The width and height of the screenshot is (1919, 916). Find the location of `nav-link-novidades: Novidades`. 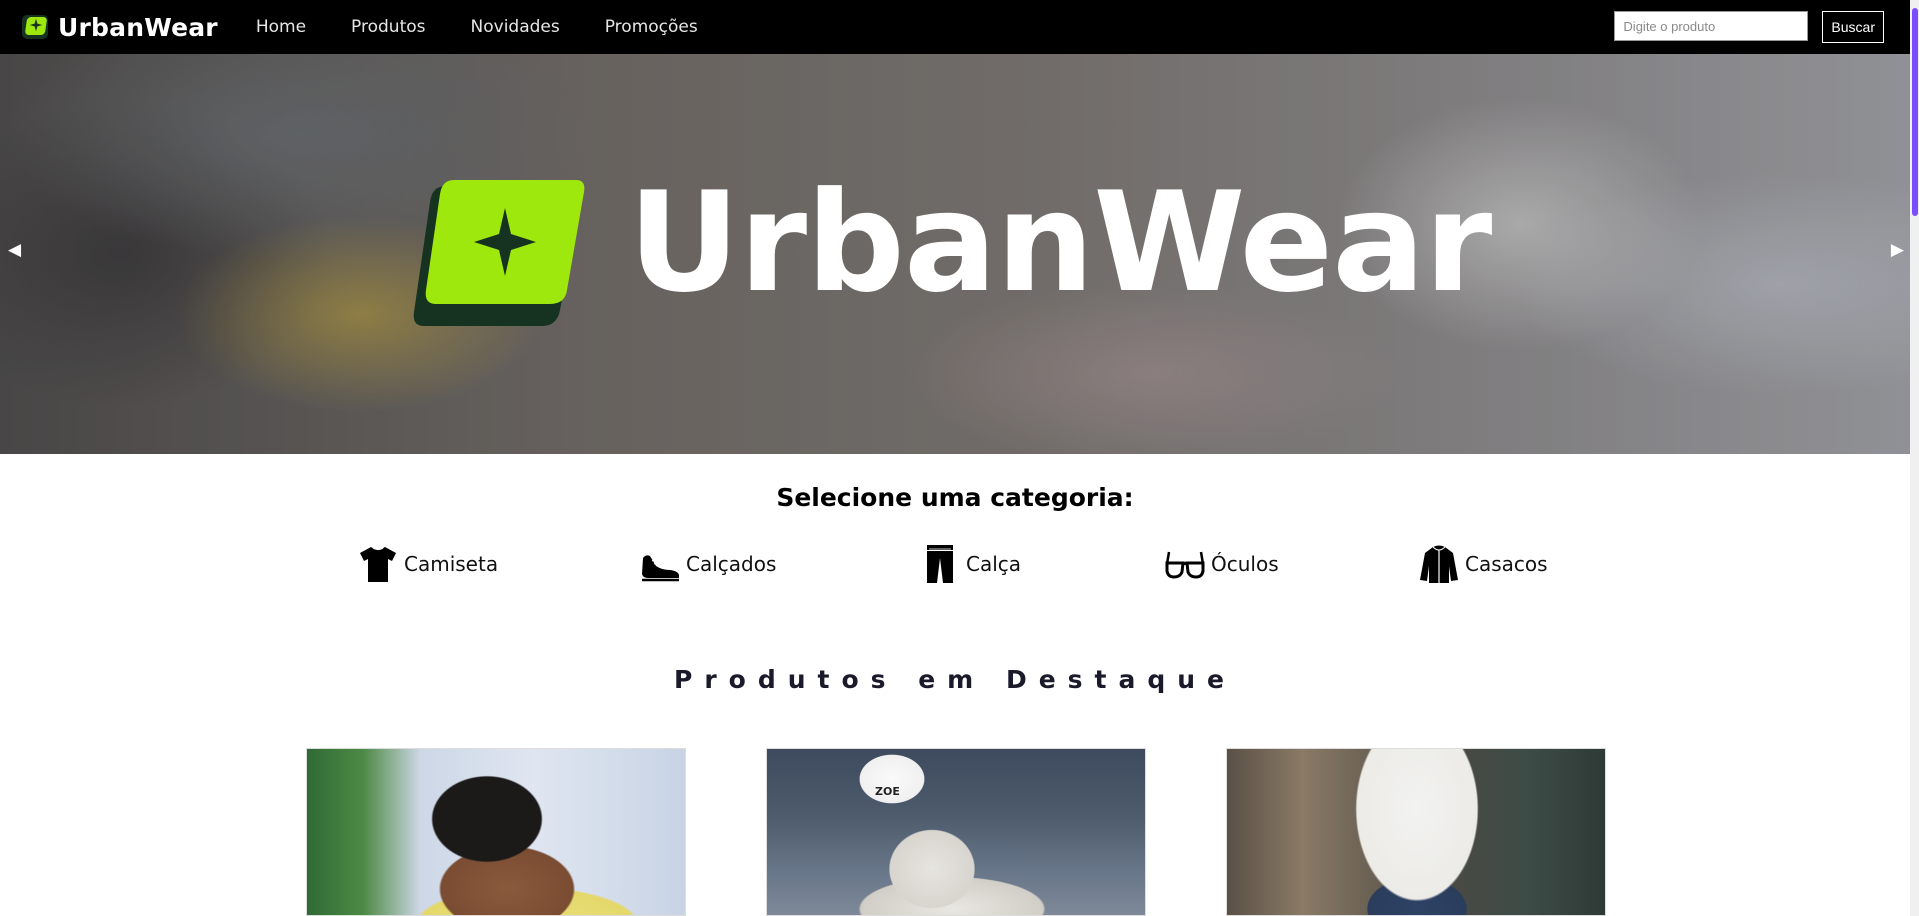

nav-link-novidades: Novidades is located at coordinates (515, 27).